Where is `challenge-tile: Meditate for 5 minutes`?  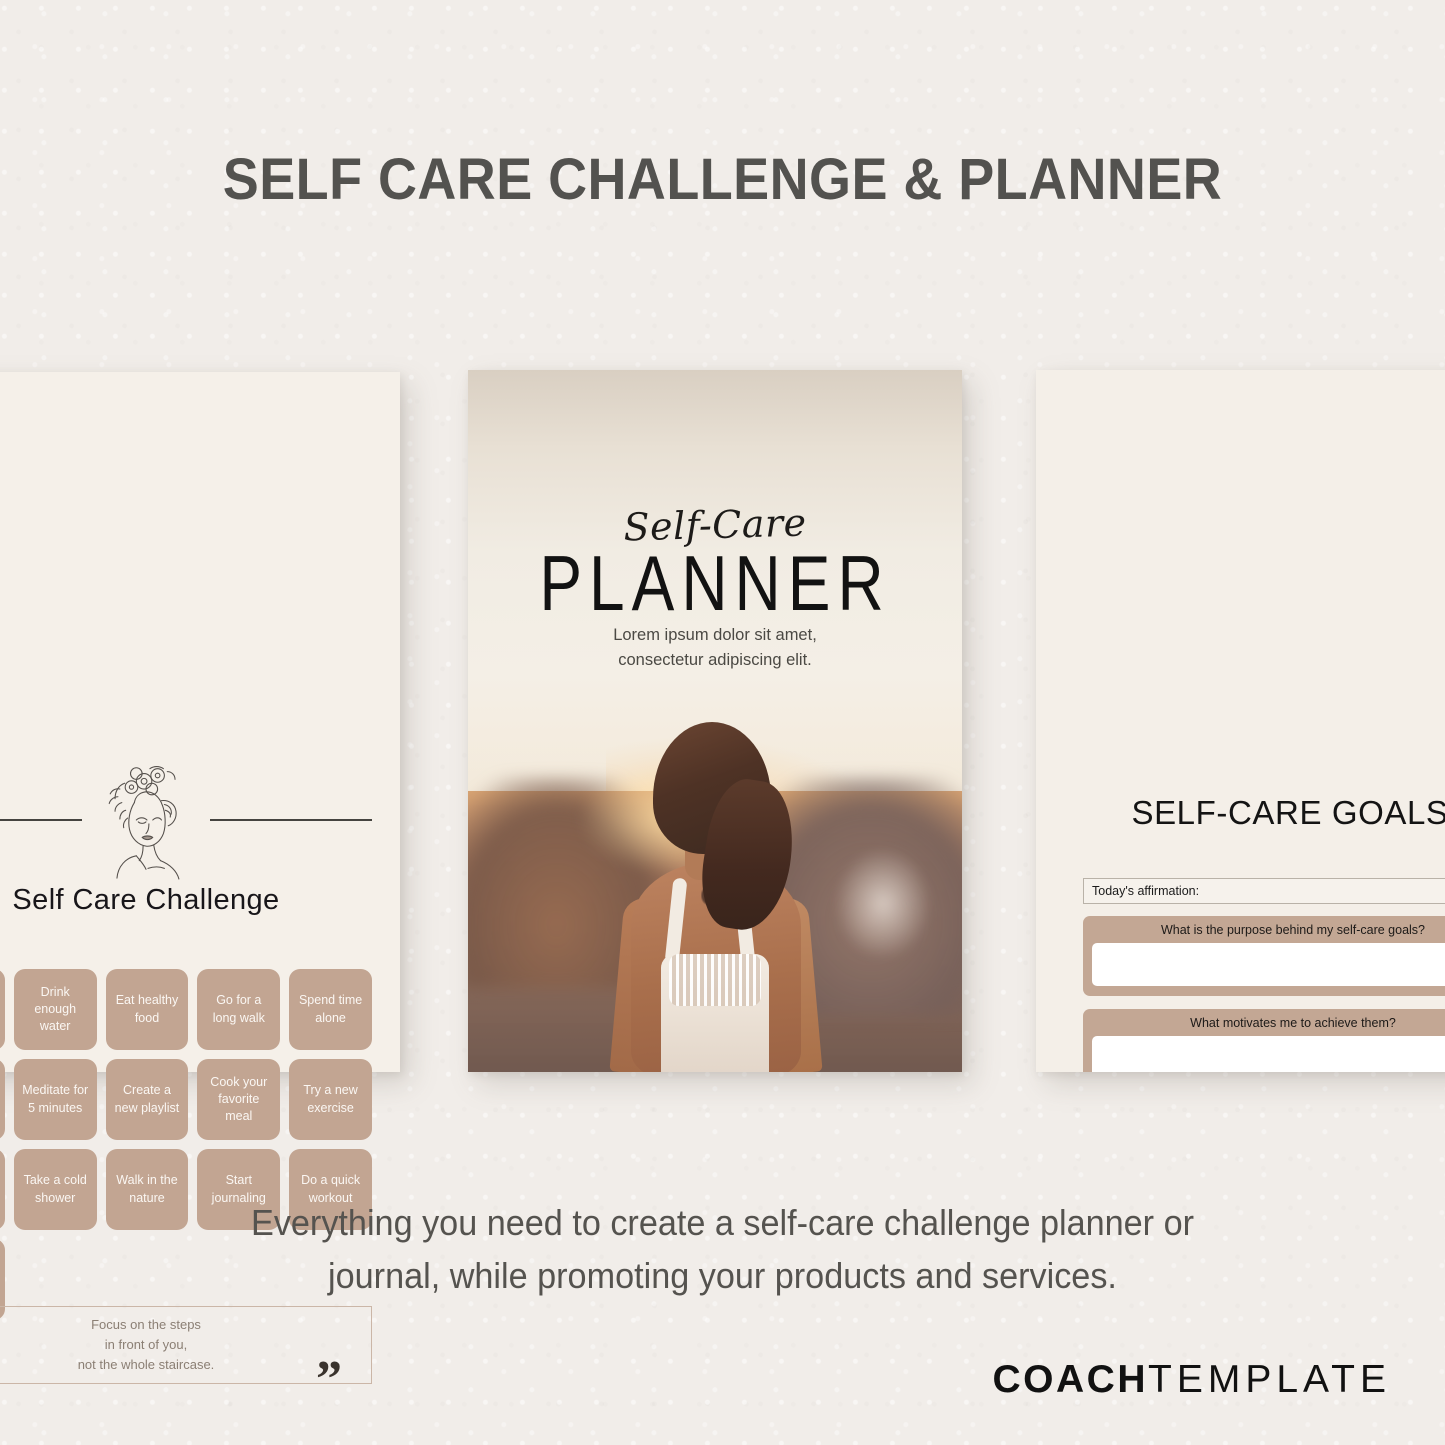 challenge-tile: Meditate for 5 minutes is located at coordinates (55, 1099).